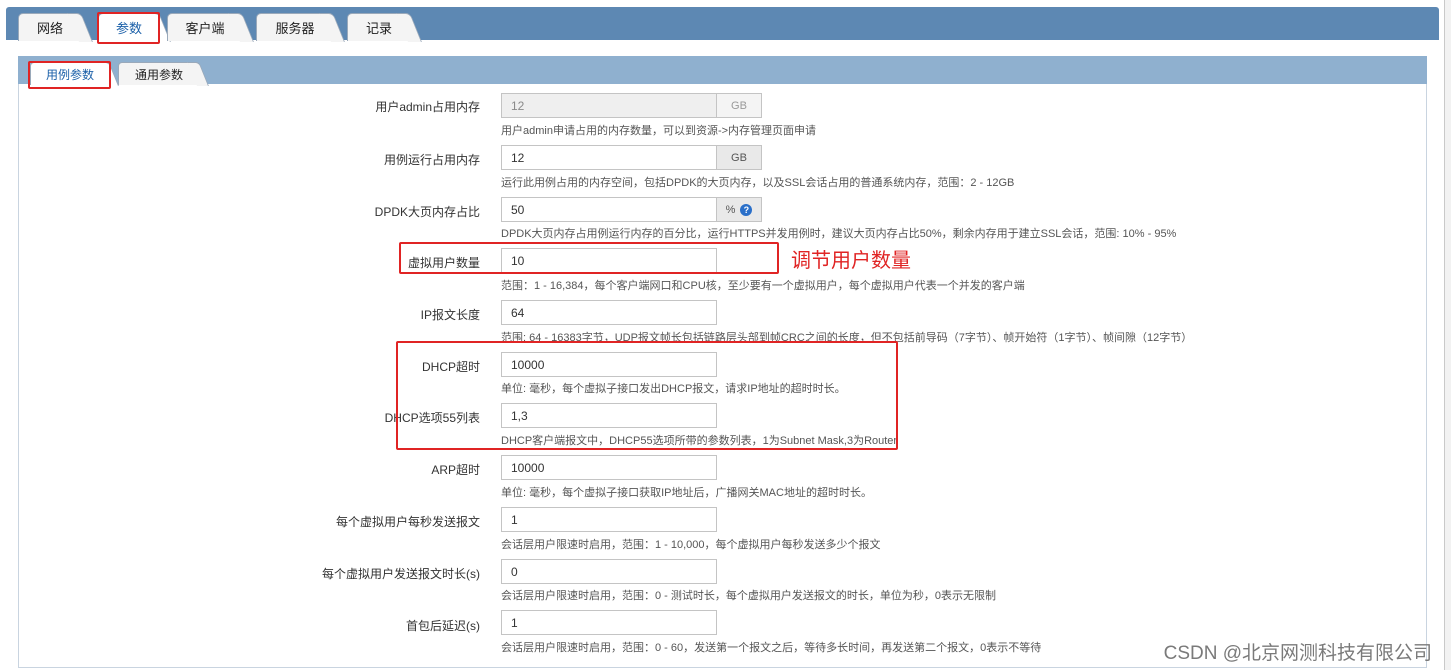 Image resolution: width=1451 pixels, height=670 pixels. What do you see at coordinates (609, 312) in the screenshot?
I see `ip-length-input: 64` at bounding box center [609, 312].